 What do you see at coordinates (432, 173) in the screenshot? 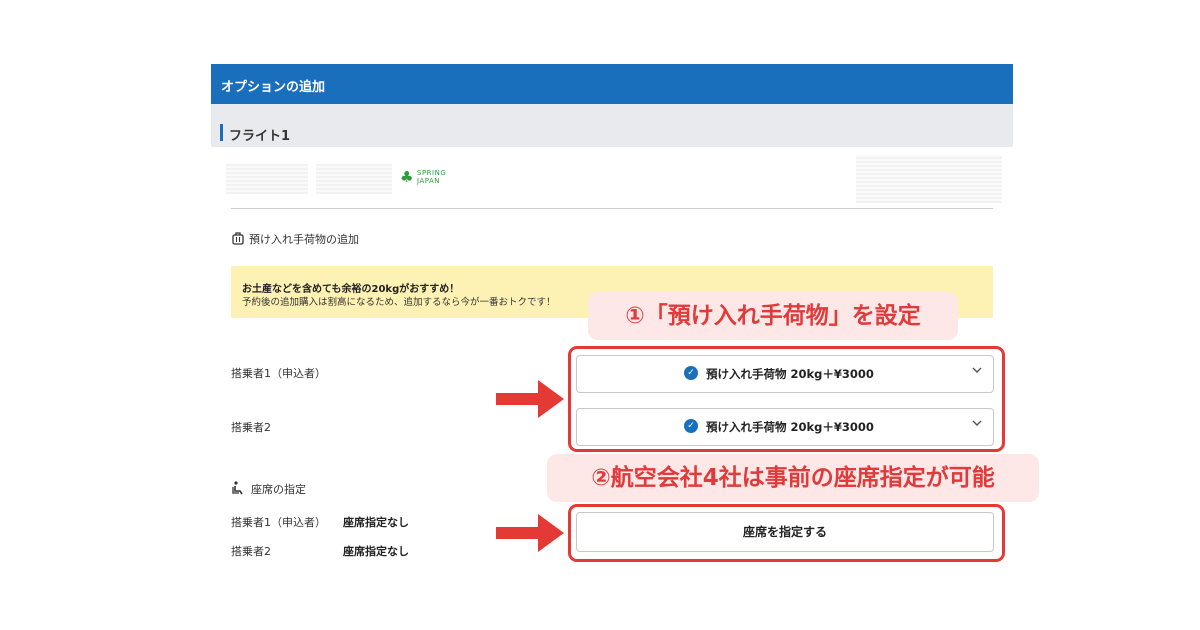
I see `logo-text-line1: SPRING` at bounding box center [432, 173].